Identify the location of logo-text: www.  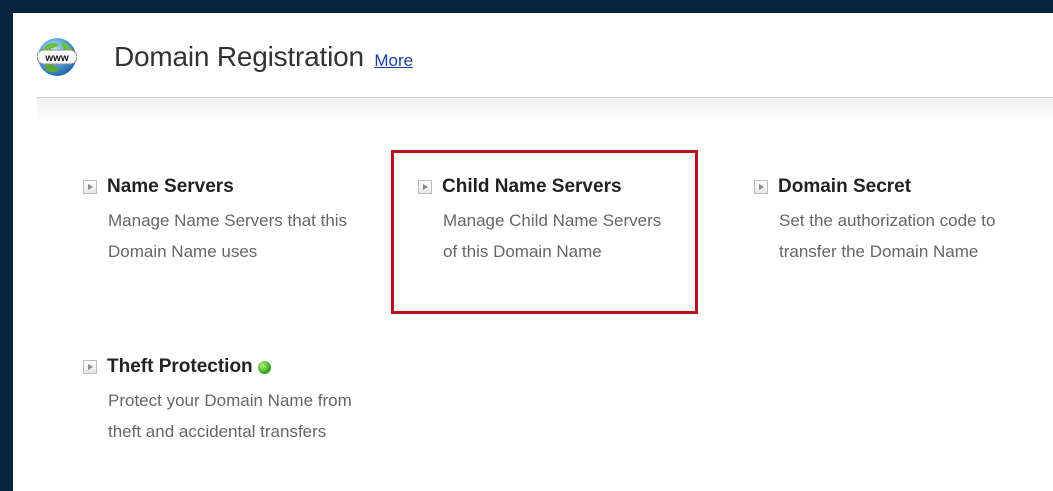
(56, 58).